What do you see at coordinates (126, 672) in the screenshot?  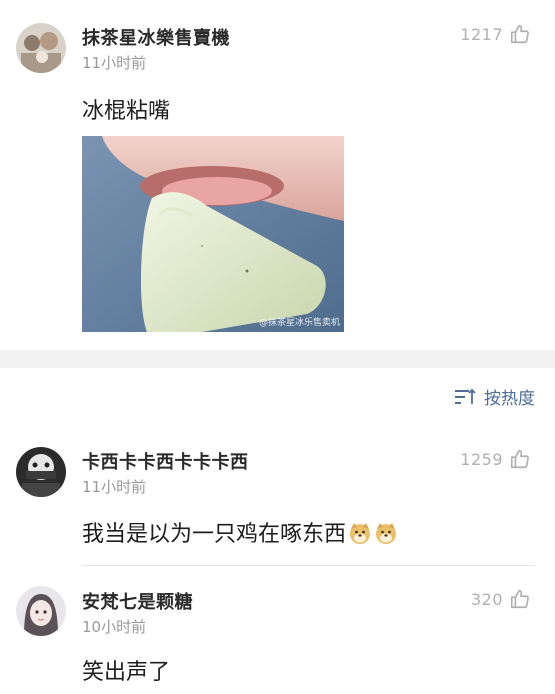 I see `comment-text: 笑出声了` at bounding box center [126, 672].